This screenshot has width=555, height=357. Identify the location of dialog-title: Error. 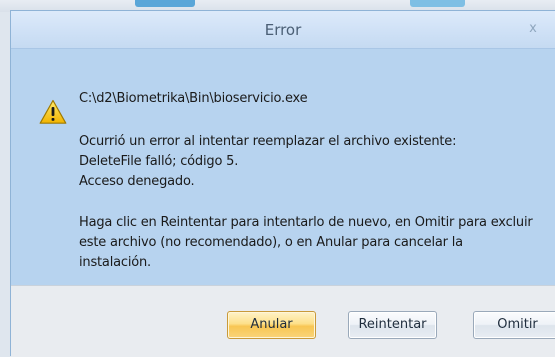
(283, 30).